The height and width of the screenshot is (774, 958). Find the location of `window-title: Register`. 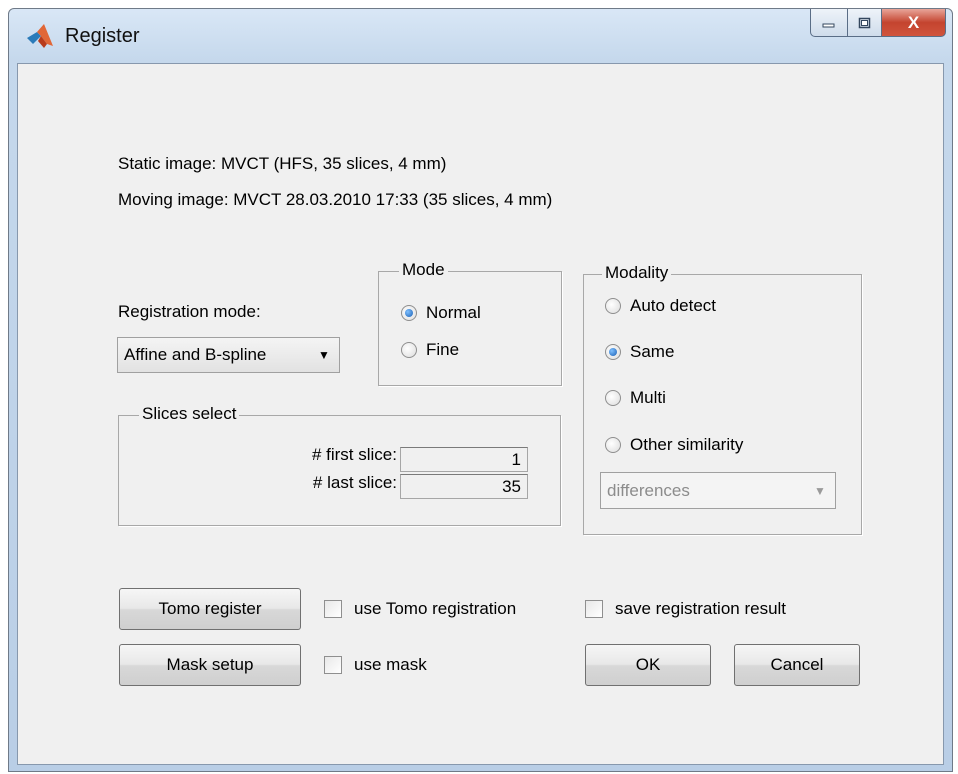

window-title: Register is located at coordinates (102, 36).